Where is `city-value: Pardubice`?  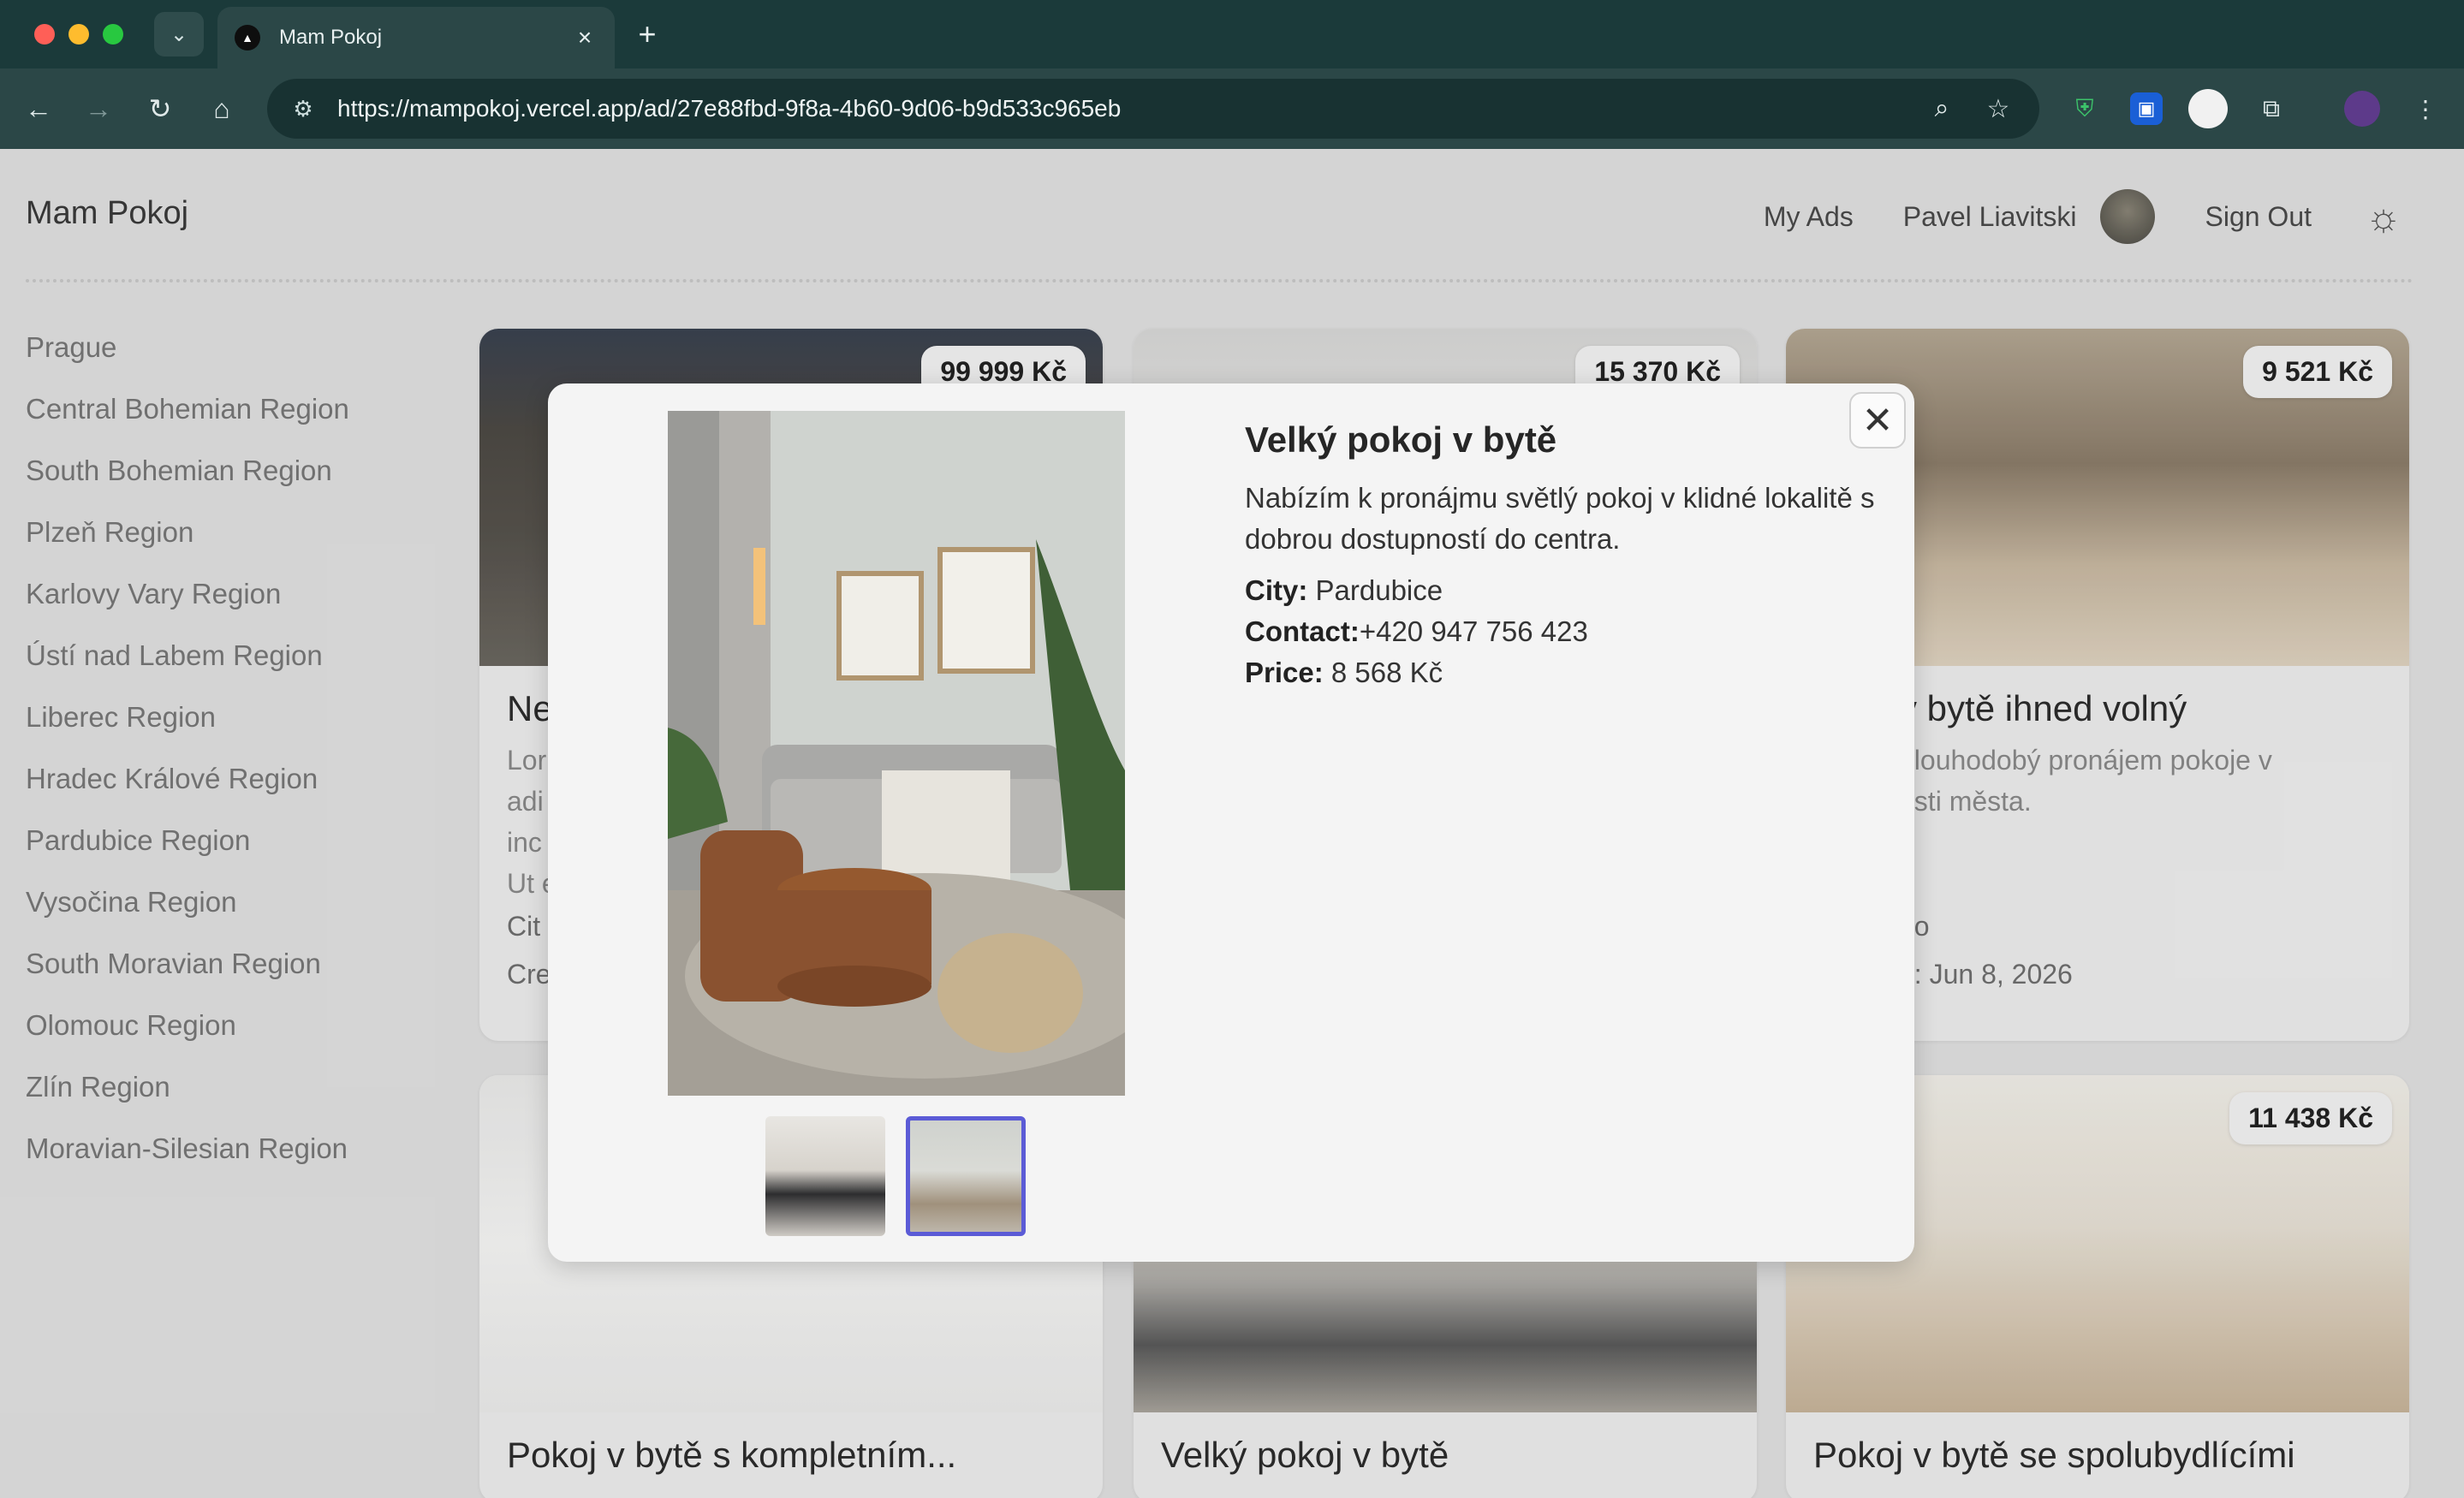 city-value: Pardubice is located at coordinates (1379, 590).